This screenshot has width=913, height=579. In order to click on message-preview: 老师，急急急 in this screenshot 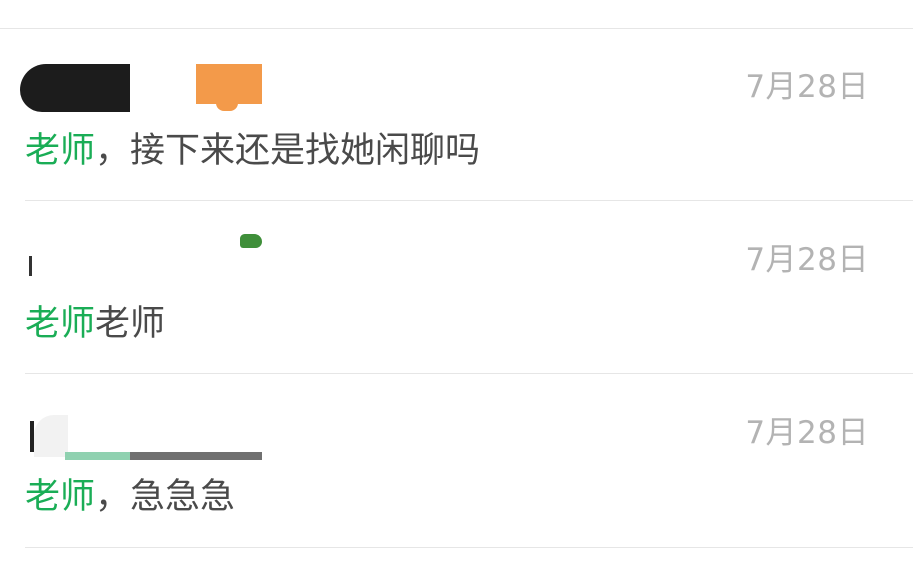, I will do `click(130, 497)`.